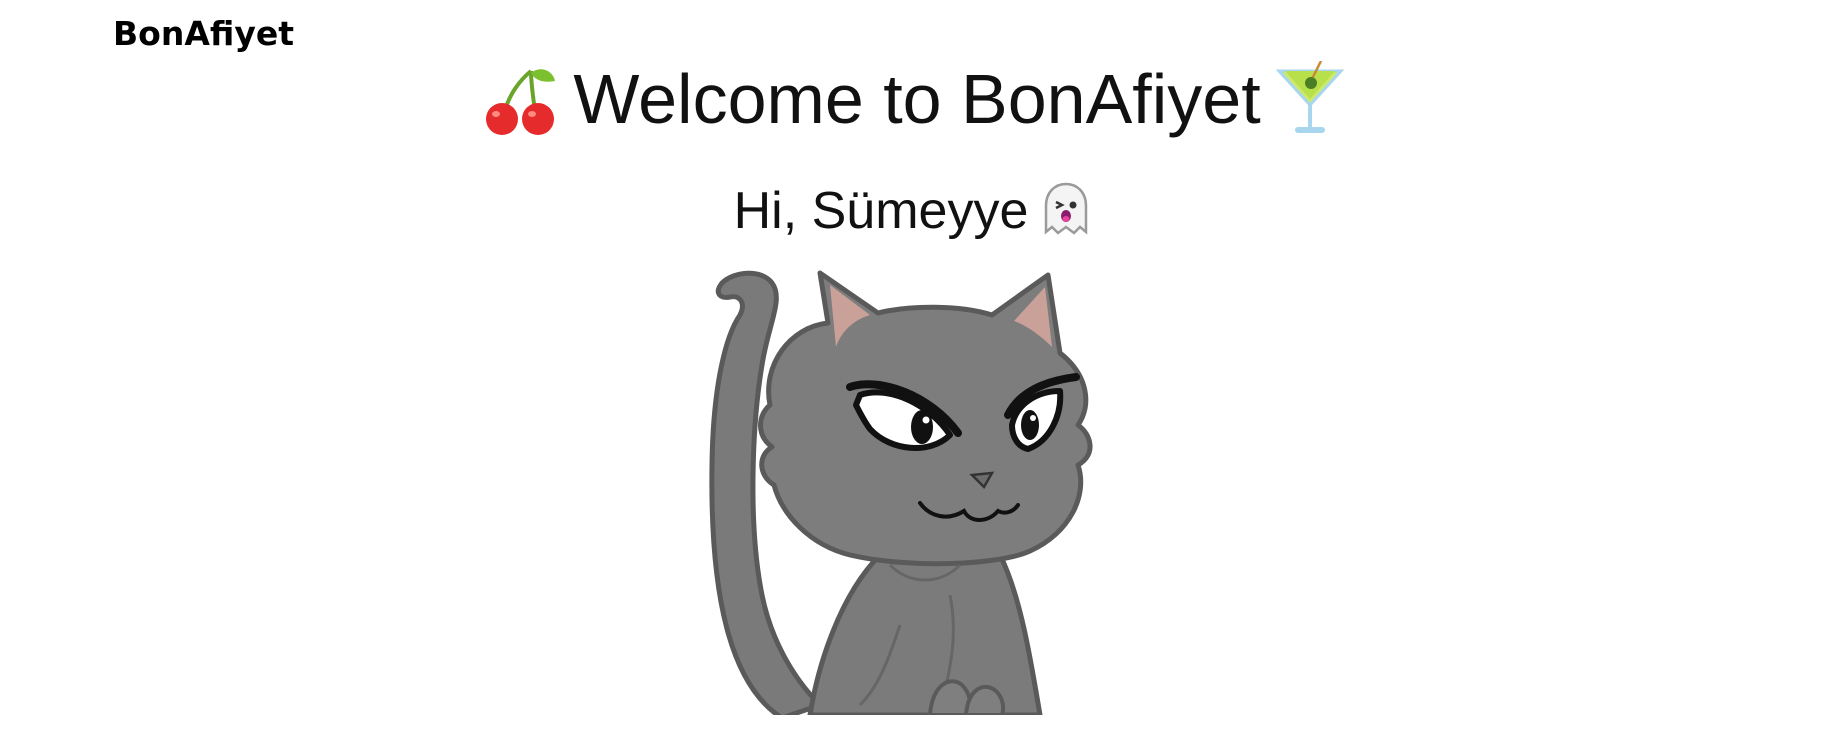 Image resolution: width=1828 pixels, height=733 pixels. Describe the element at coordinates (521, 109) in the screenshot. I see `cherries-icon` at that location.